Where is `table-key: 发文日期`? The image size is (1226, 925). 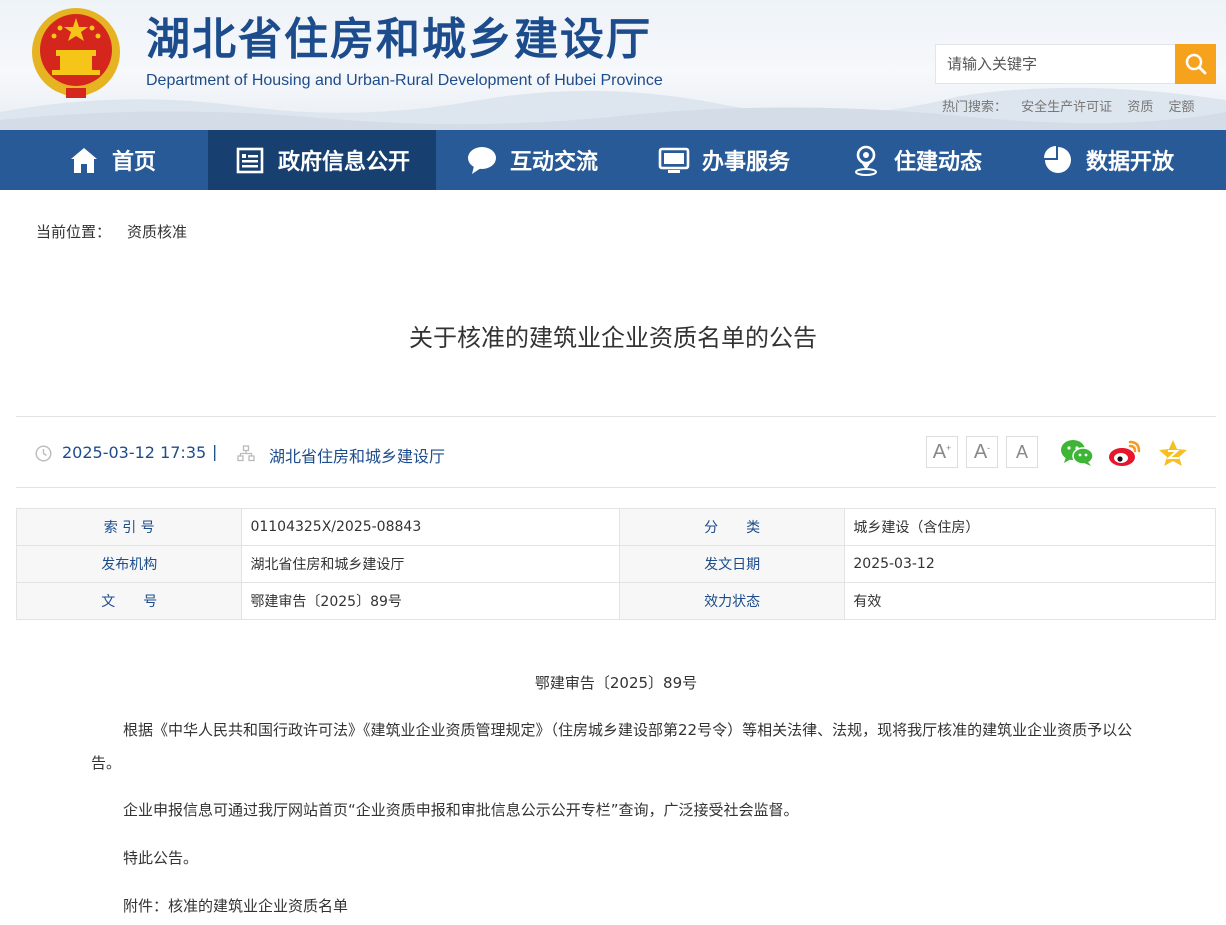 table-key: 发文日期 is located at coordinates (732, 564).